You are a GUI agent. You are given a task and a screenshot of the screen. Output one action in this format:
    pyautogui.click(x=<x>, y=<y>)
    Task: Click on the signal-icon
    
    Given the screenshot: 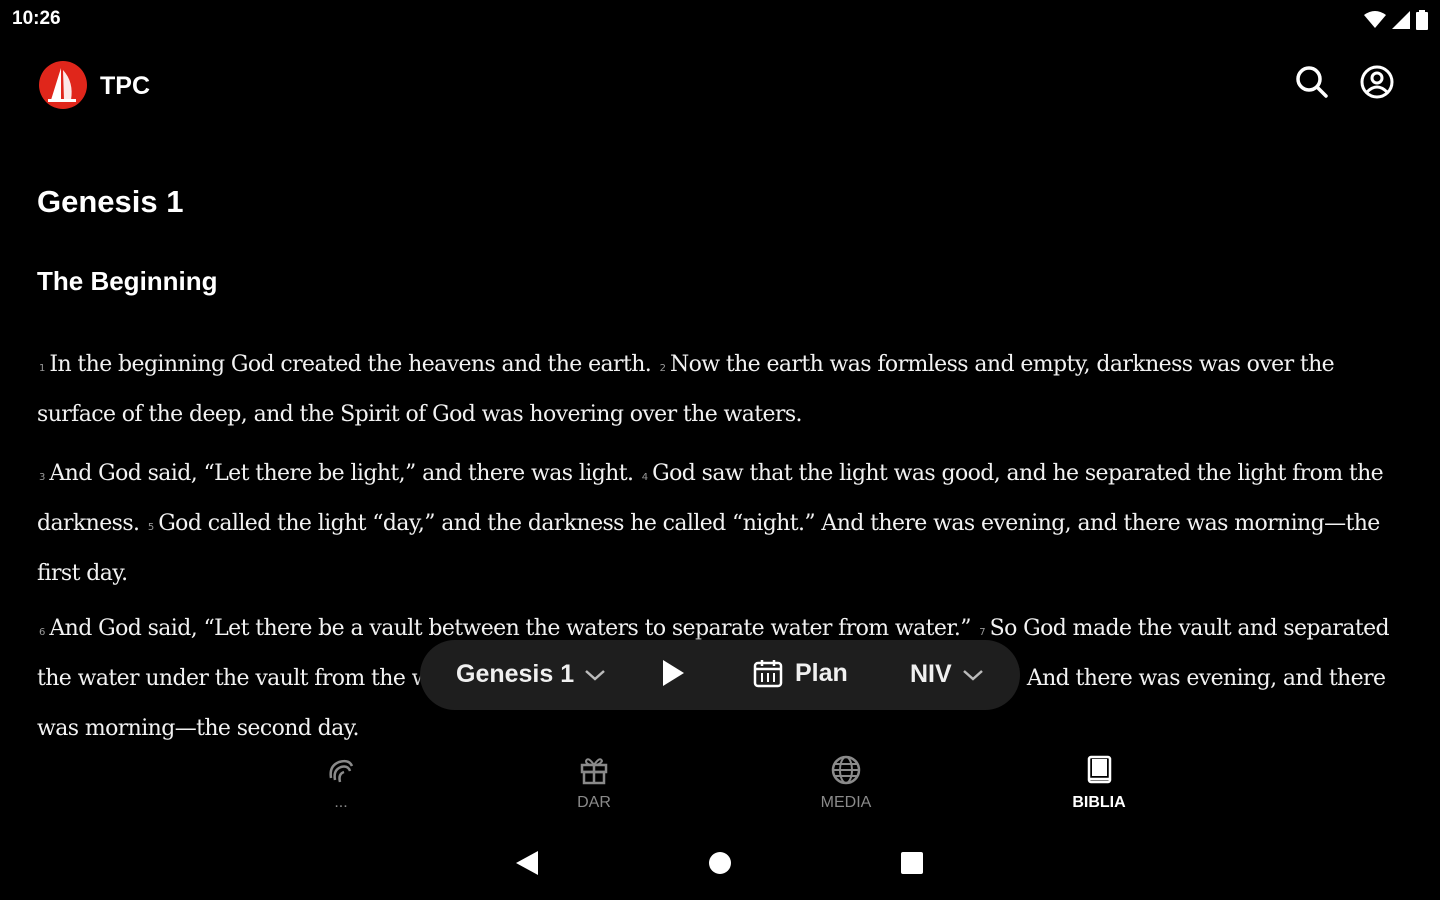 What is the action you would take?
    pyautogui.click(x=1401, y=22)
    